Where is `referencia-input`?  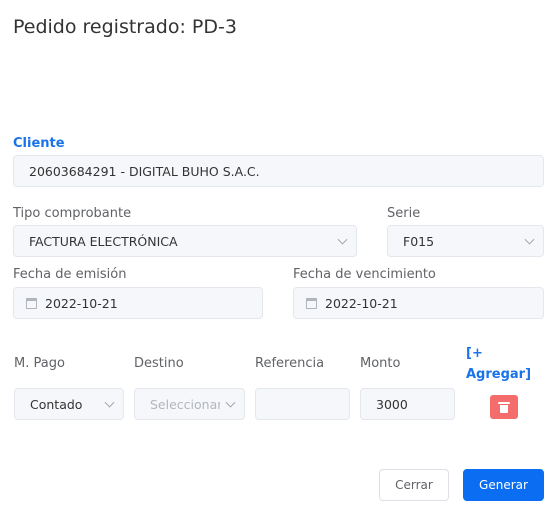
referencia-input is located at coordinates (302, 404).